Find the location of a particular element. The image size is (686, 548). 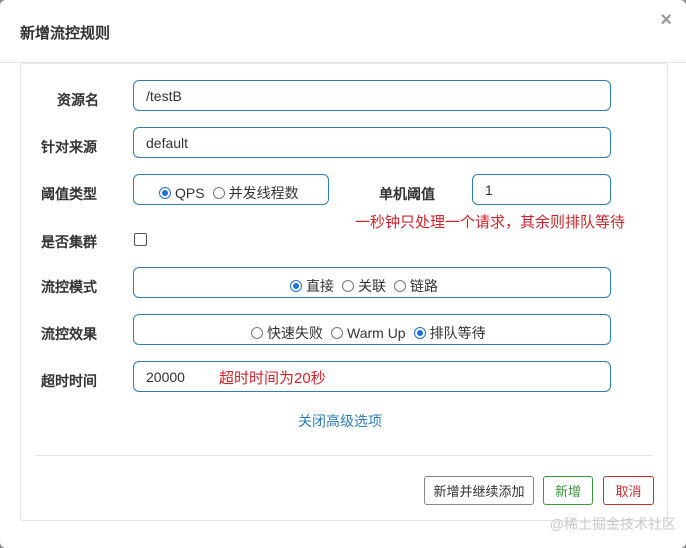

footer-divider is located at coordinates (344, 455).